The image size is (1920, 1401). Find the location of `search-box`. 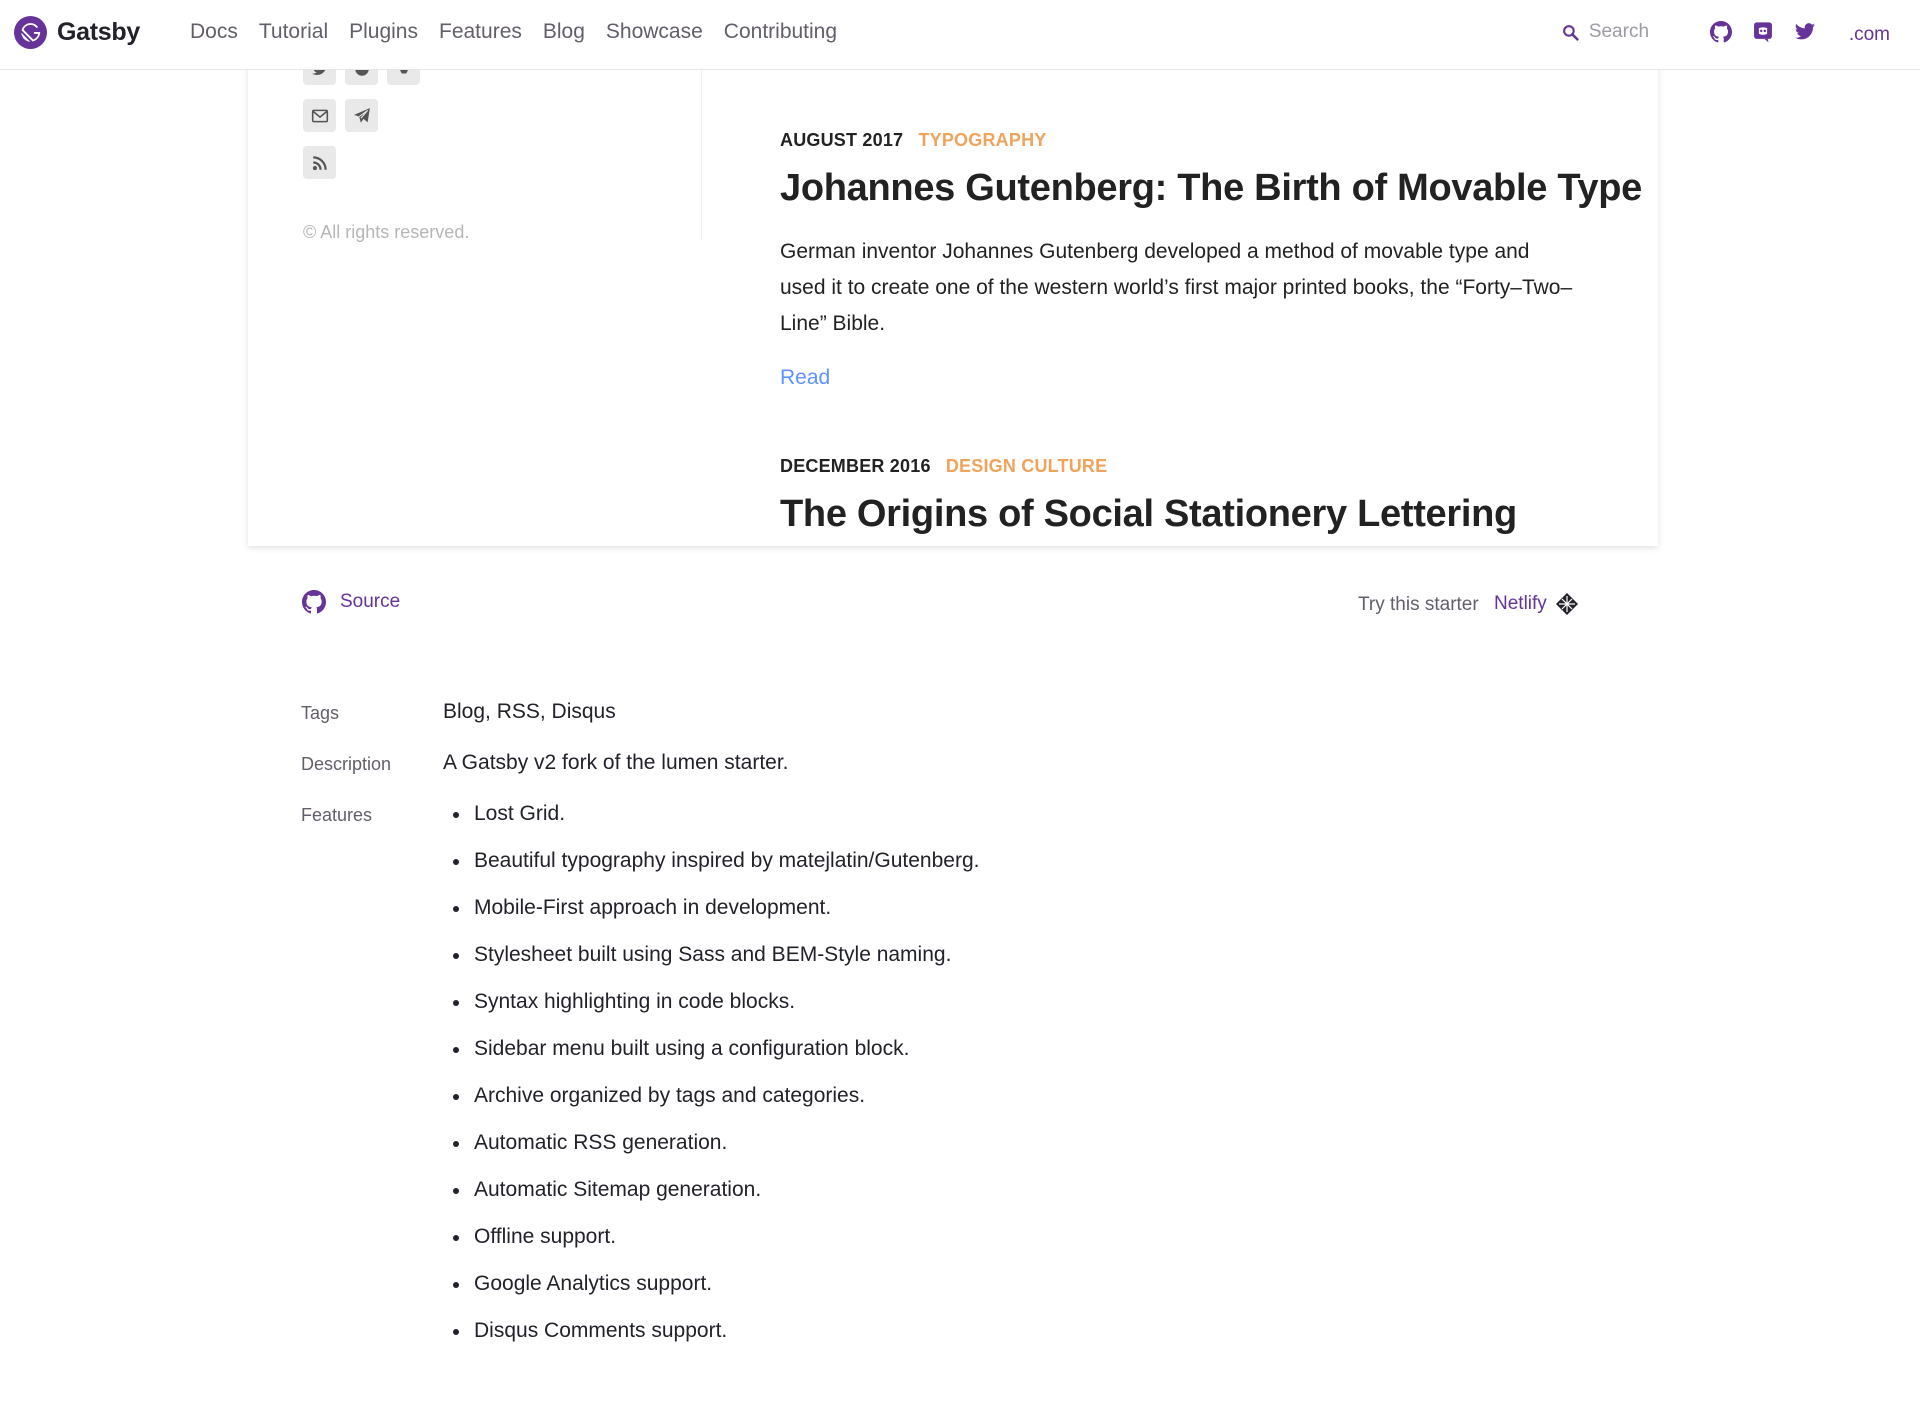

search-box is located at coordinates (1620, 32).